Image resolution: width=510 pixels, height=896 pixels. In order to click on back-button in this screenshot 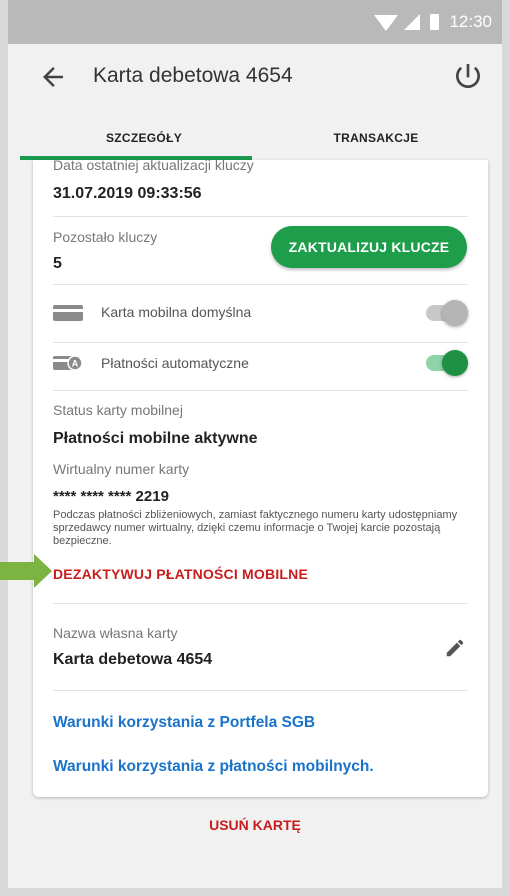, I will do `click(53, 77)`.